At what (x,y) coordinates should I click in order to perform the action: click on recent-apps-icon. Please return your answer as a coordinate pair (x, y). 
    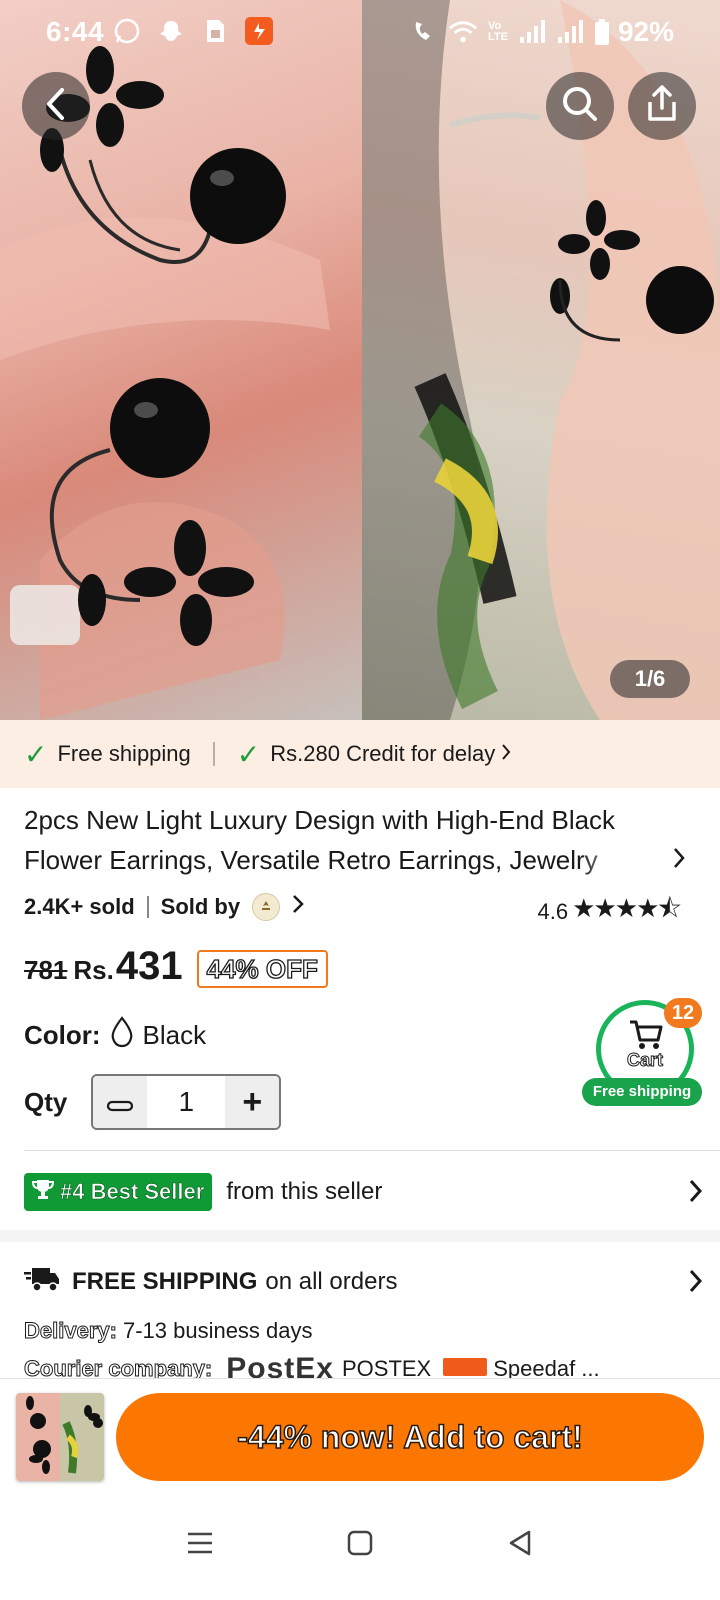
    Looking at the image, I should click on (200, 1545).